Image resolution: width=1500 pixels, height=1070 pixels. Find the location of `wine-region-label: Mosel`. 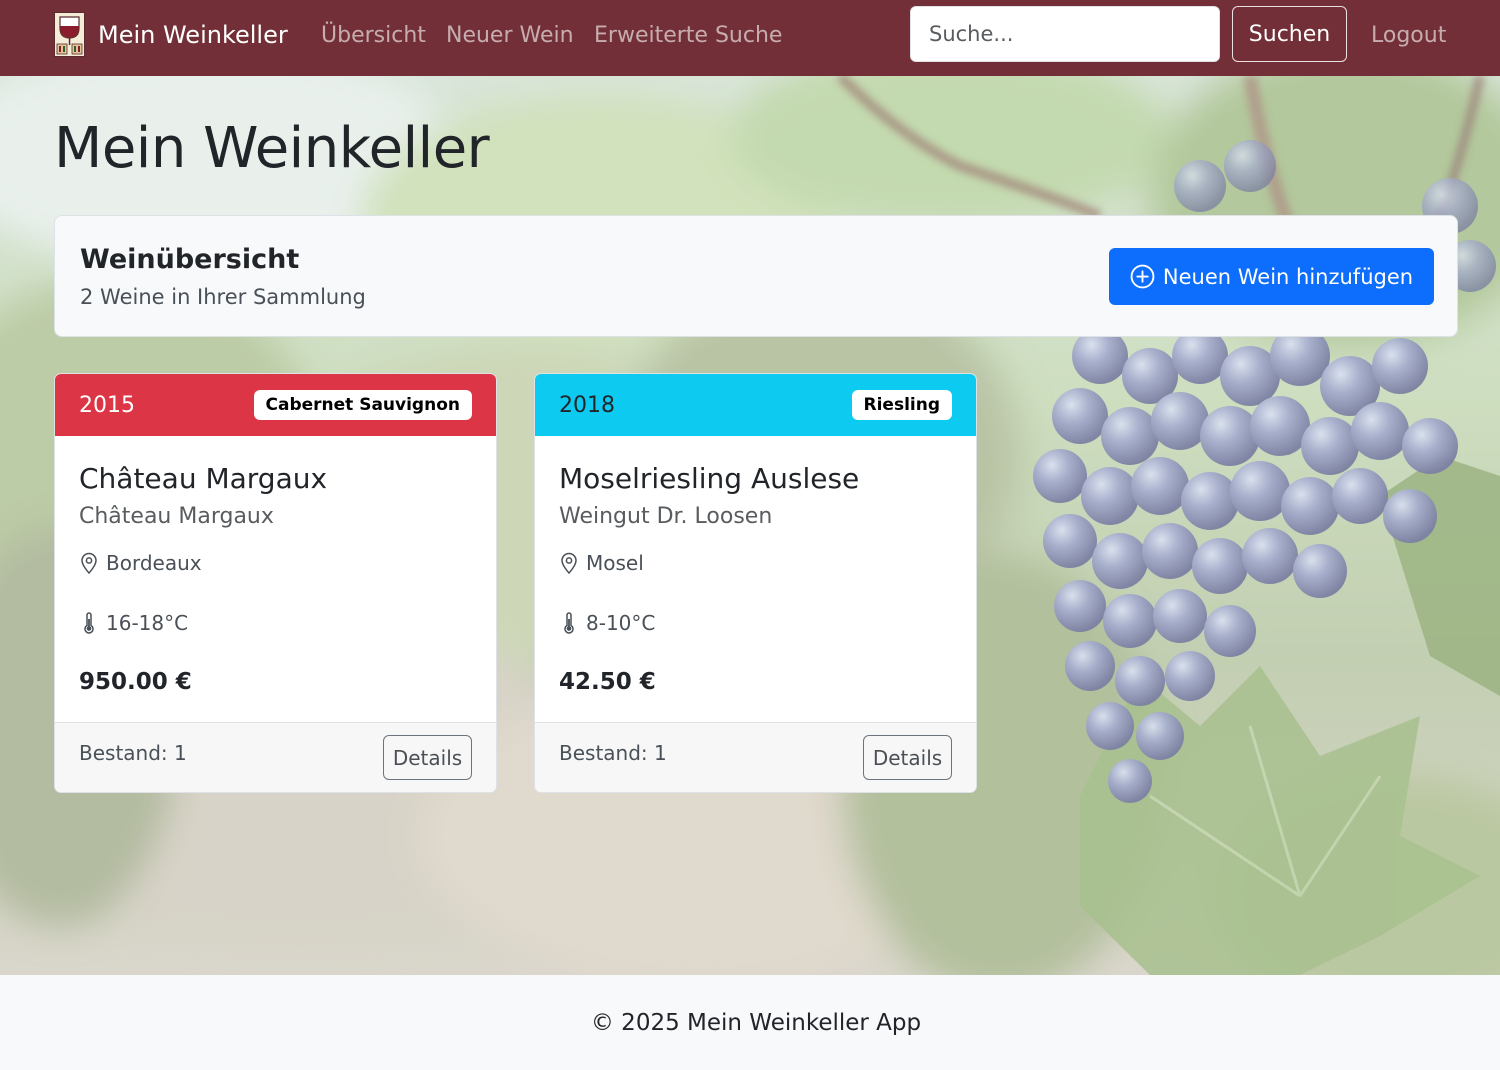

wine-region-label: Mosel is located at coordinates (615, 563).